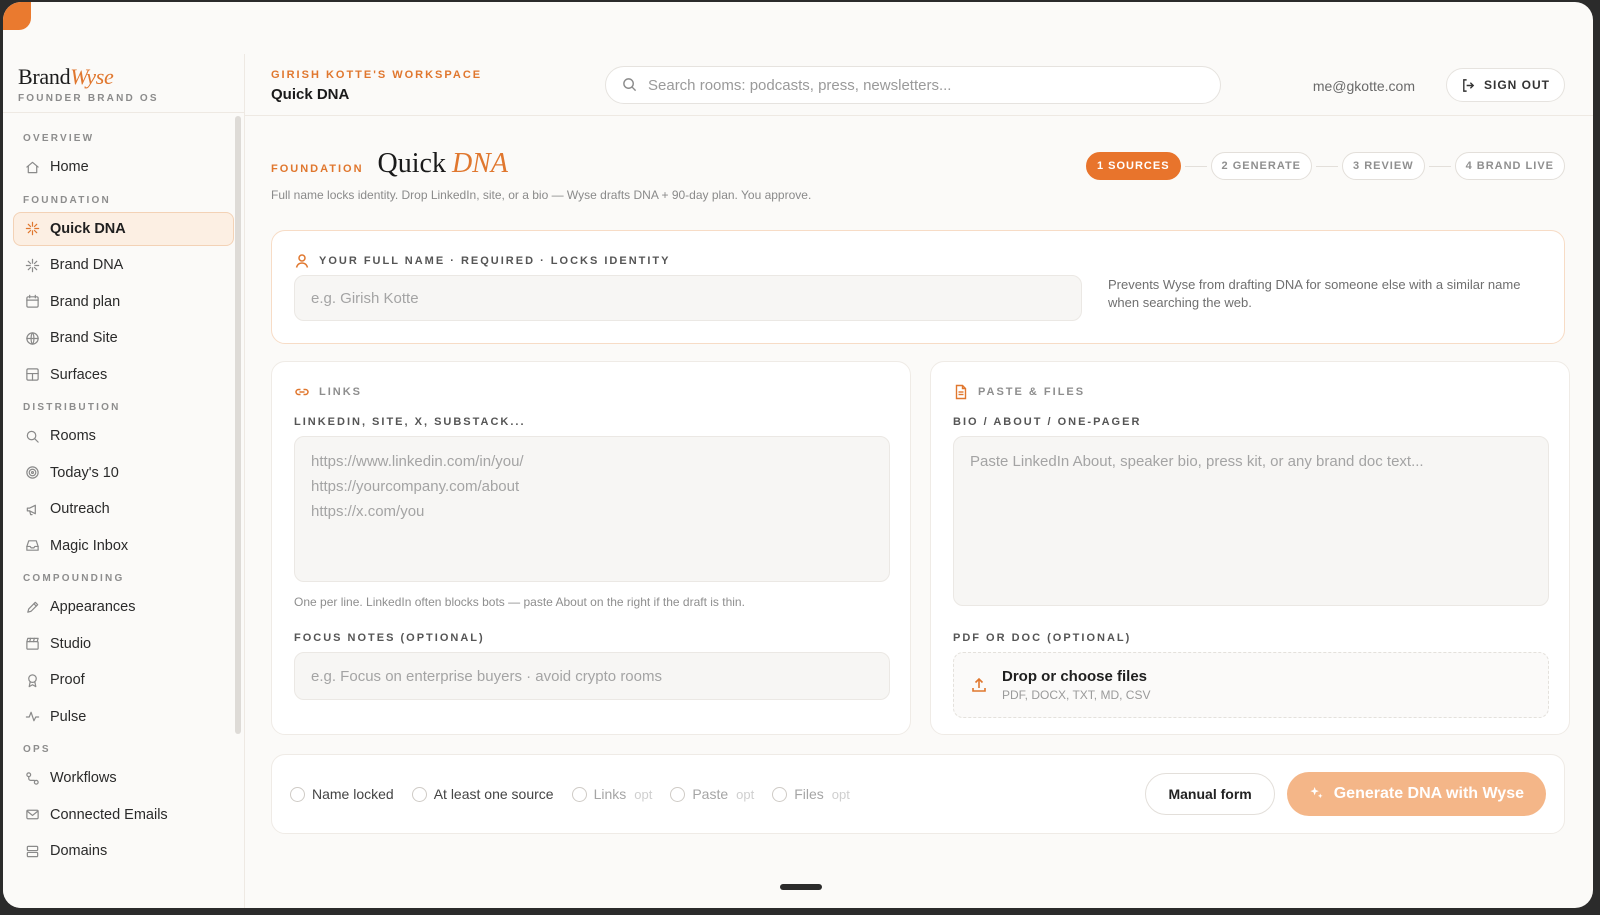 This screenshot has width=1600, height=915. What do you see at coordinates (32, 851) in the screenshot?
I see `server-icon` at bounding box center [32, 851].